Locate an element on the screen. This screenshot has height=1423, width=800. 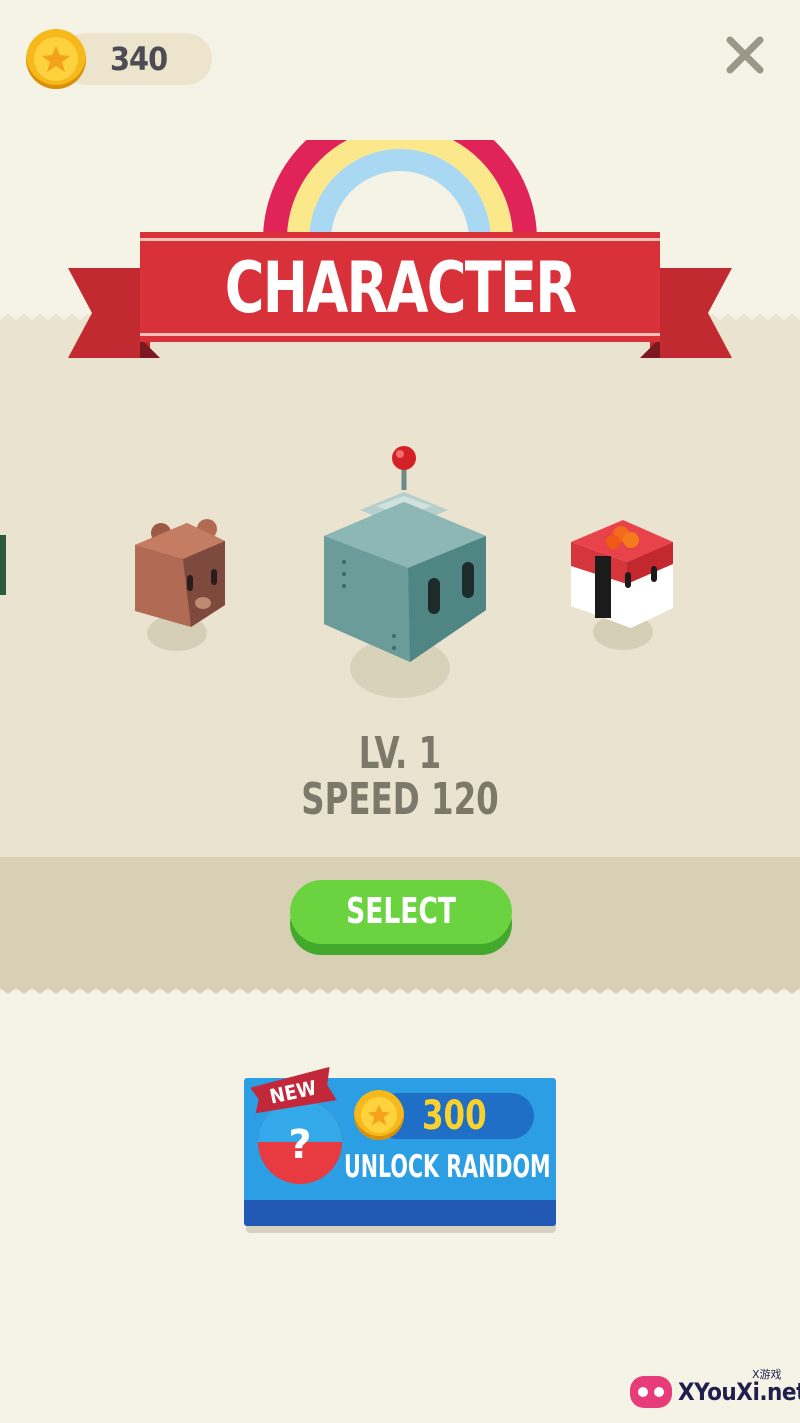
unlock-button-base is located at coordinates (400, 1213).